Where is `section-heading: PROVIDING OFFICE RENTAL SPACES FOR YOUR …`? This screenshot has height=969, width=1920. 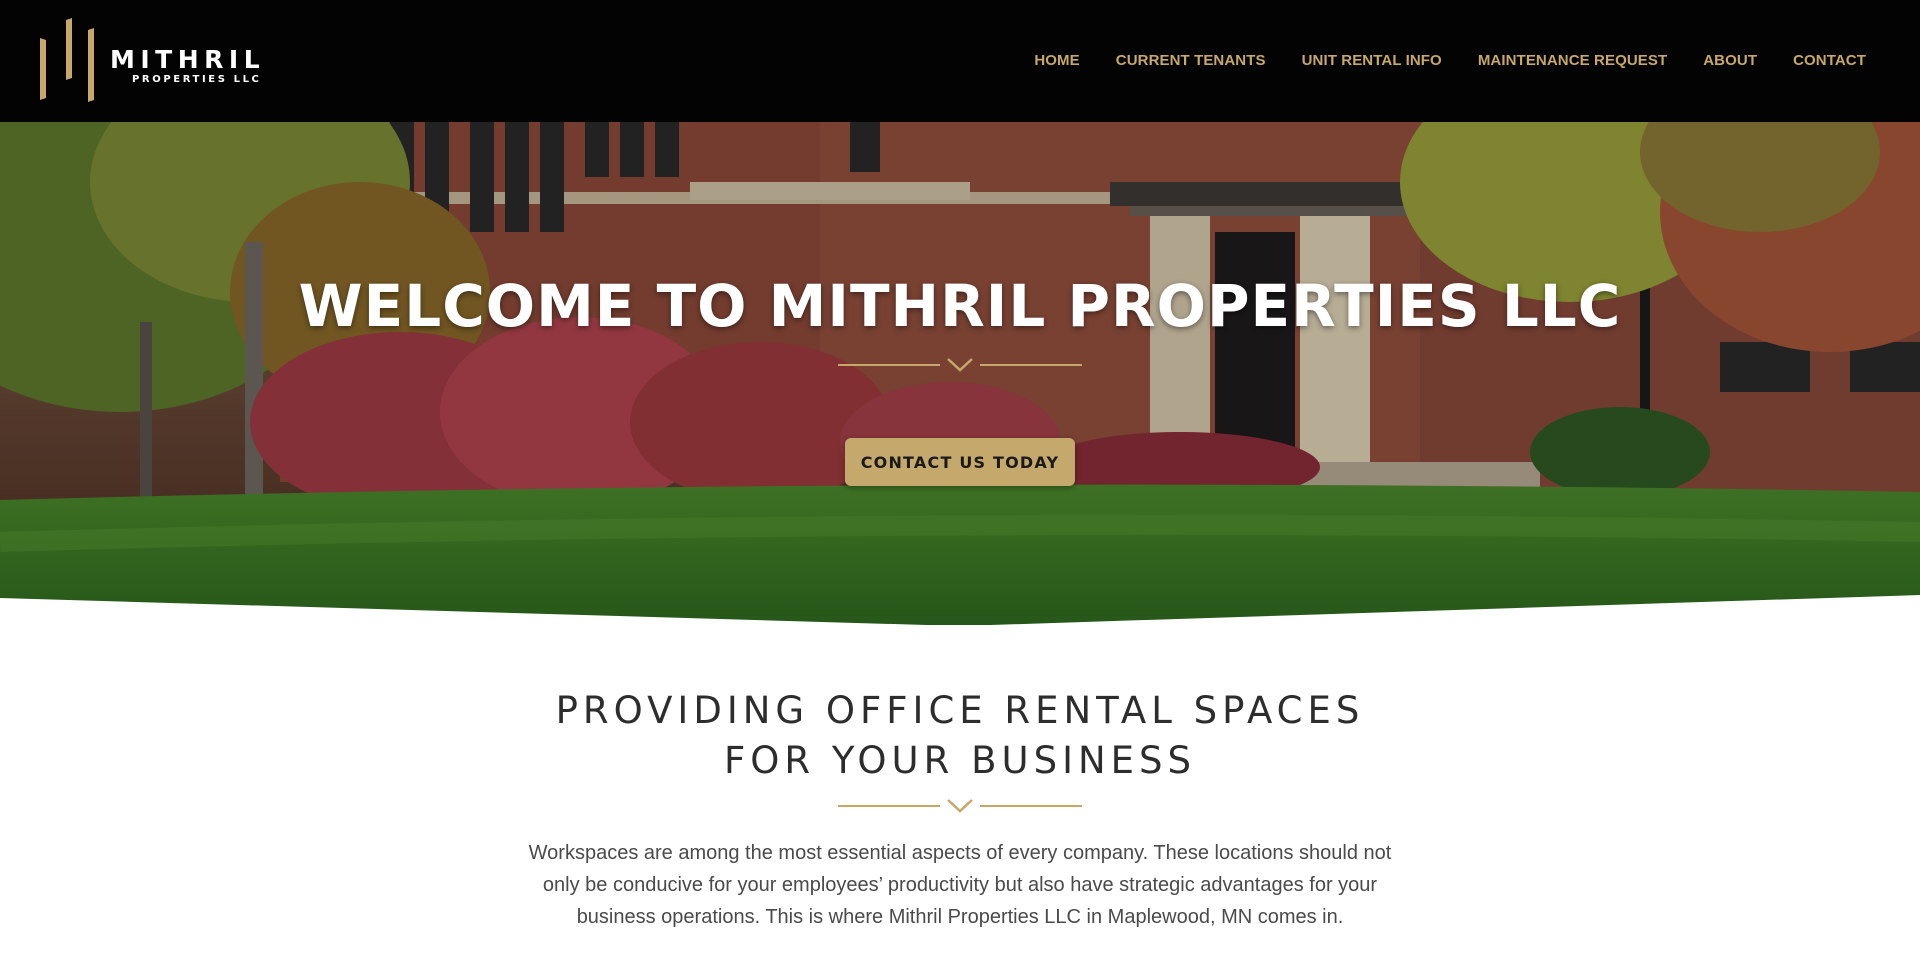
section-heading: PROVIDING OFFICE RENTAL SPACES FOR YOUR … is located at coordinates (960, 736).